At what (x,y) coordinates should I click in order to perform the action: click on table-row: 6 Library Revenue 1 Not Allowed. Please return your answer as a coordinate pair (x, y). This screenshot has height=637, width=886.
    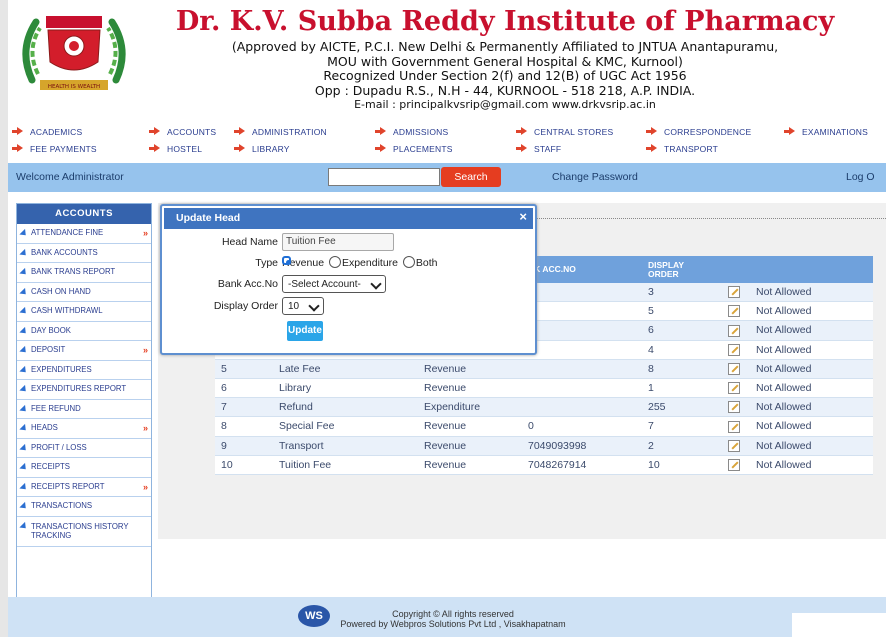
    Looking at the image, I should click on (544, 388).